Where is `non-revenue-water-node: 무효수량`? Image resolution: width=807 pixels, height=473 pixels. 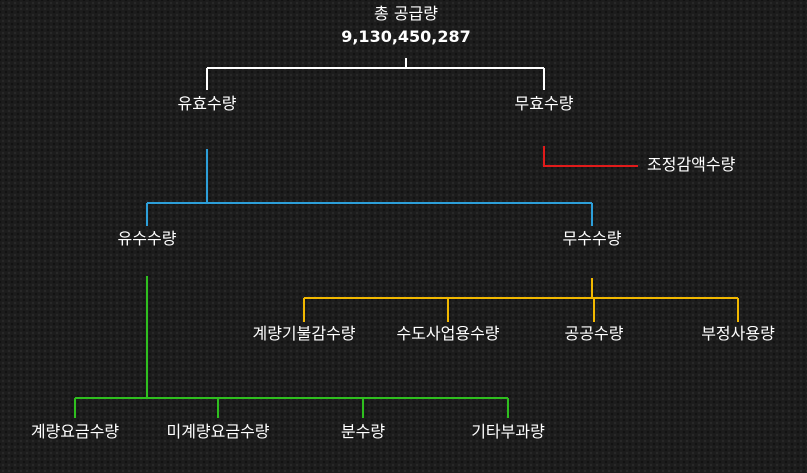
non-revenue-water-node: 무효수량 is located at coordinates (544, 103).